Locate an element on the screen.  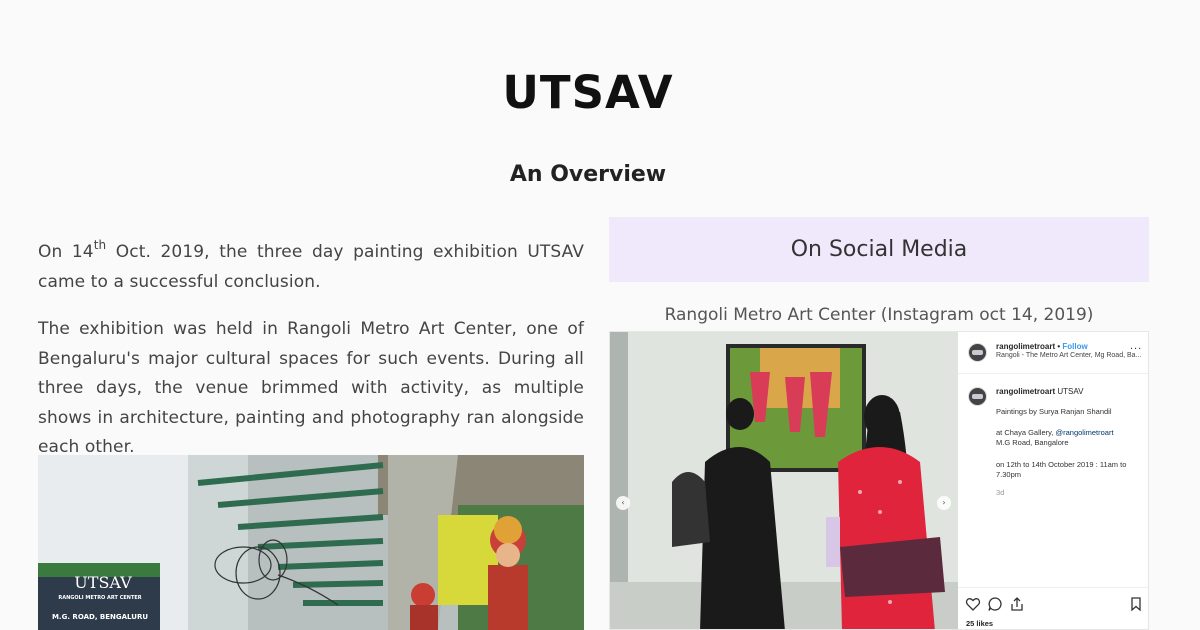
para1-start: On 14 is located at coordinates (66, 252).